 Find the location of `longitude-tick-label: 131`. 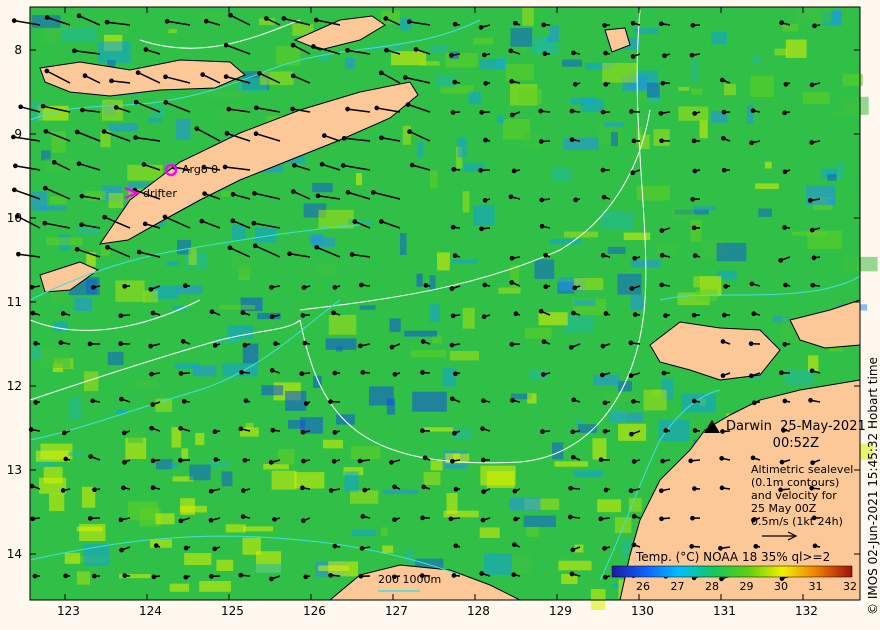

longitude-tick-label: 131 is located at coordinates (724, 611).